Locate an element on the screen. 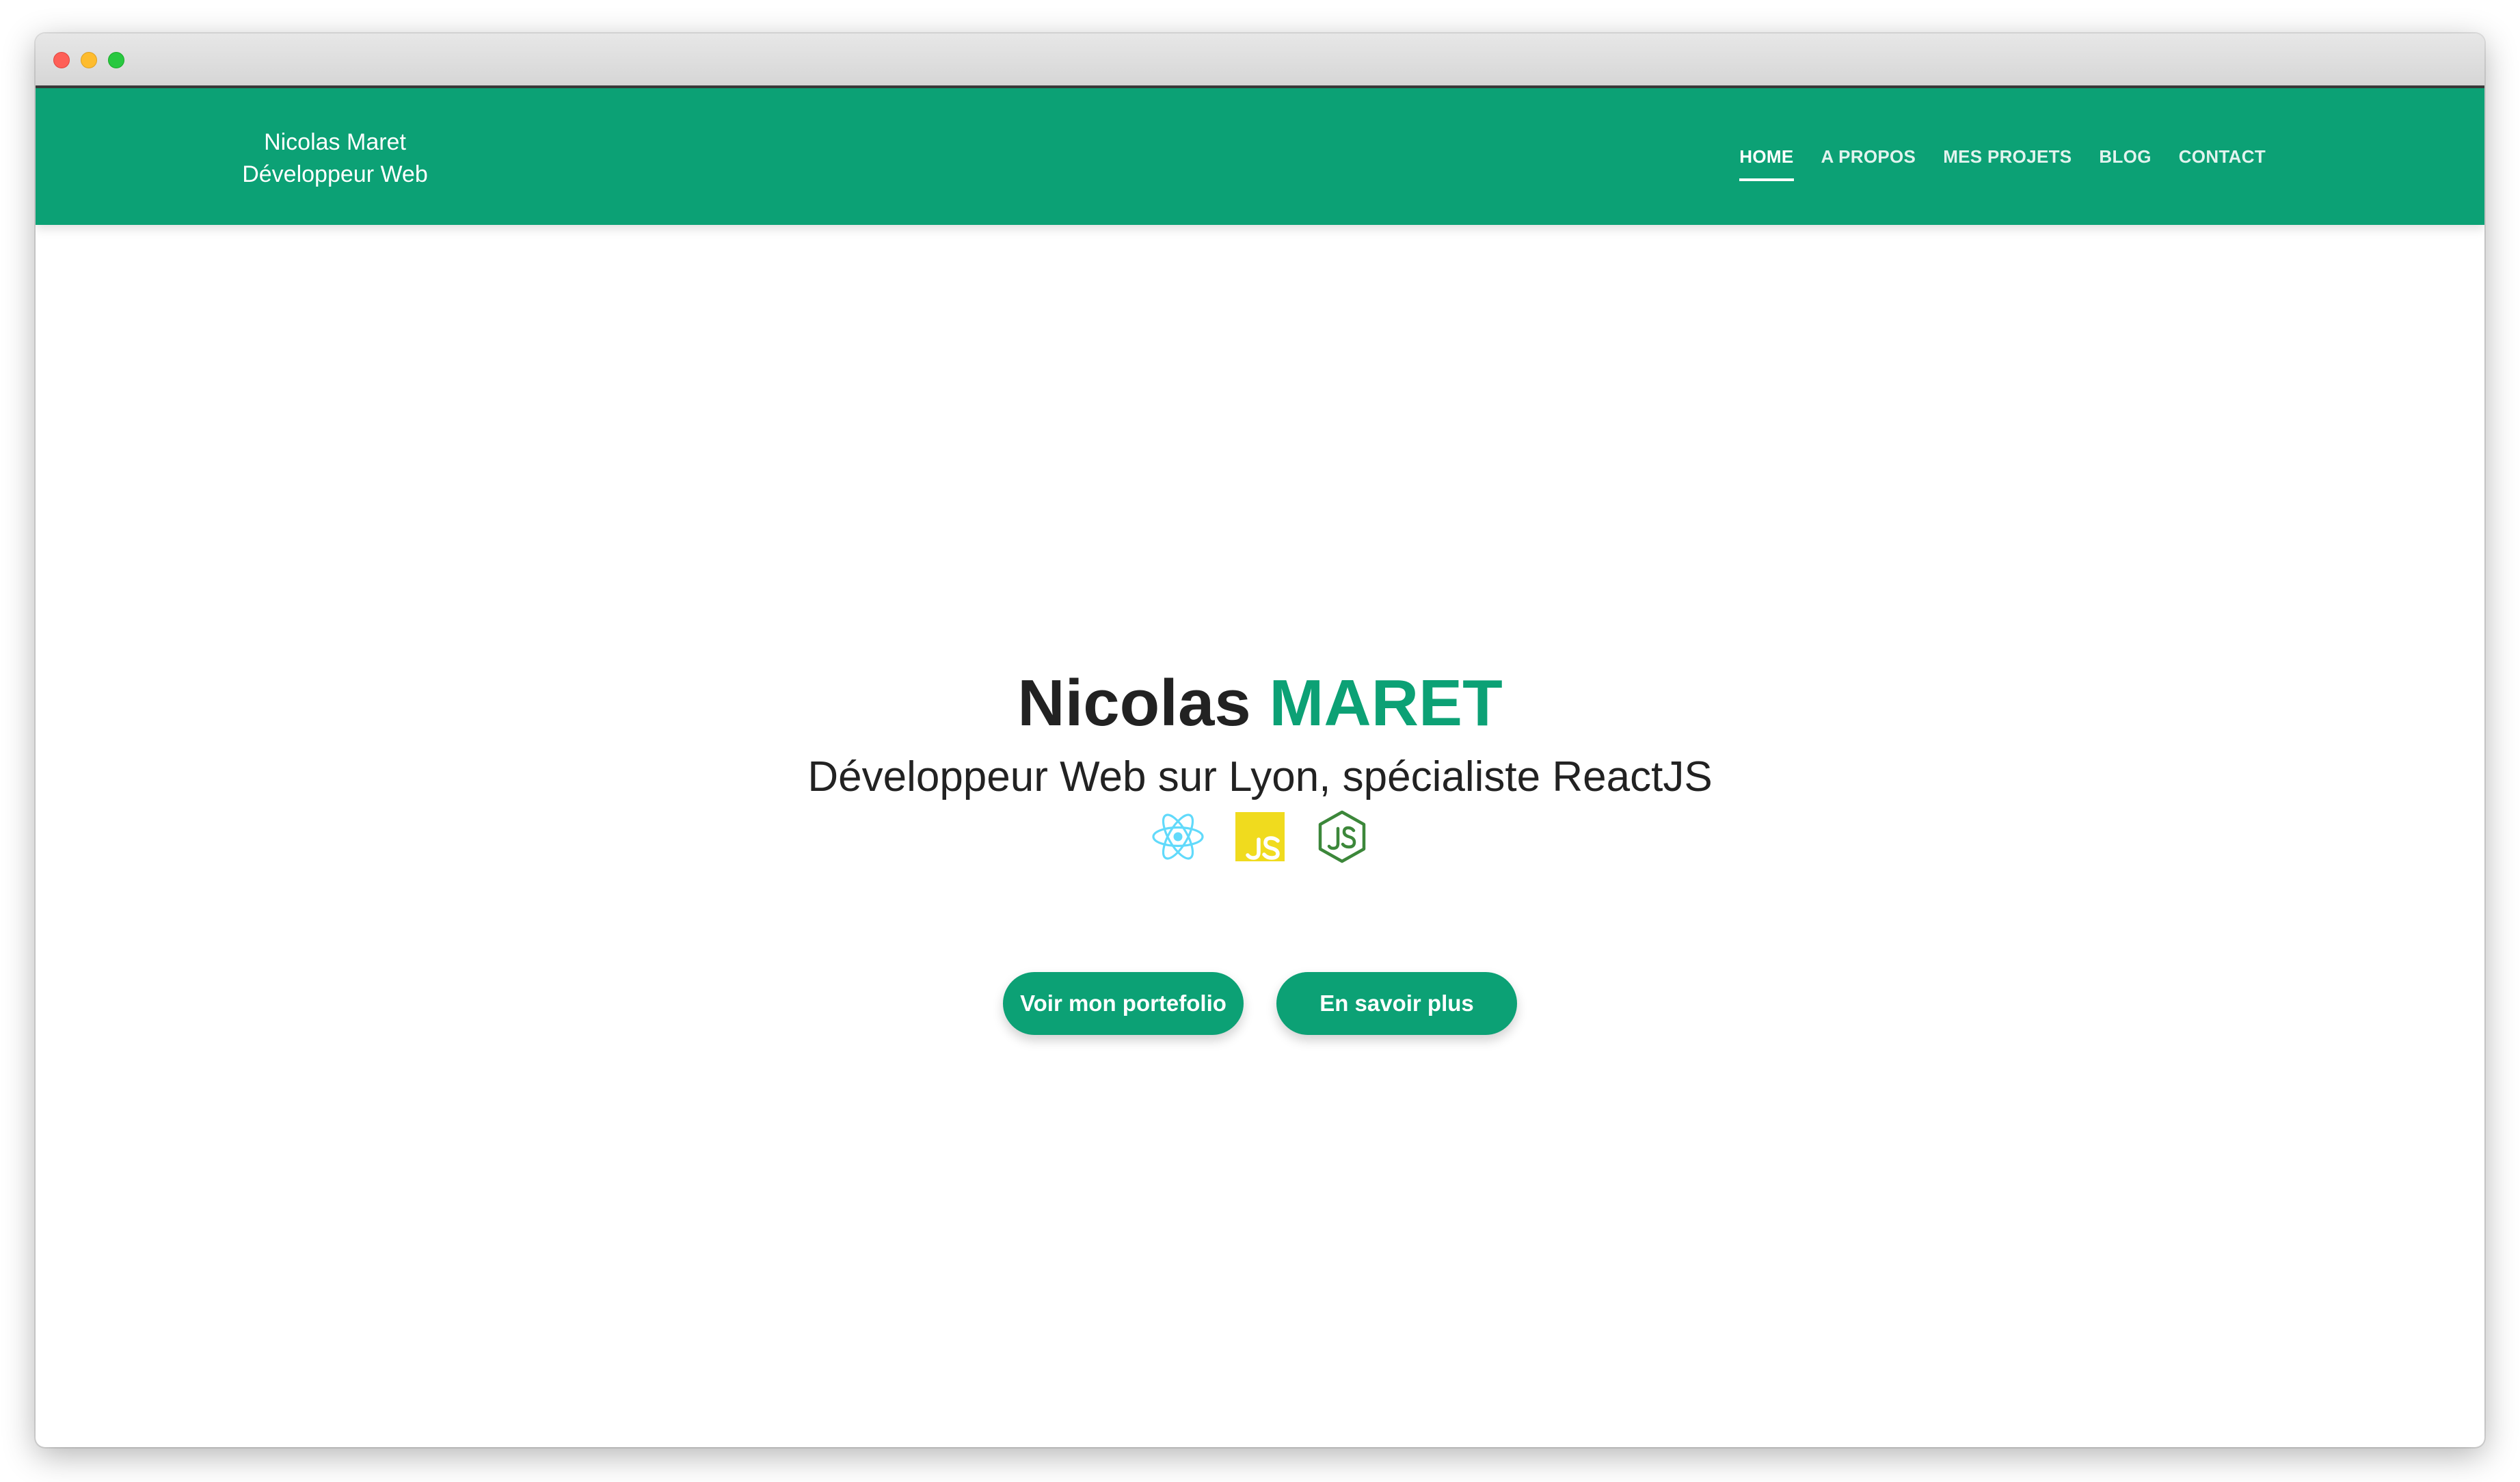 This screenshot has width=2520, height=1482. tech-icons is located at coordinates (1260, 836).